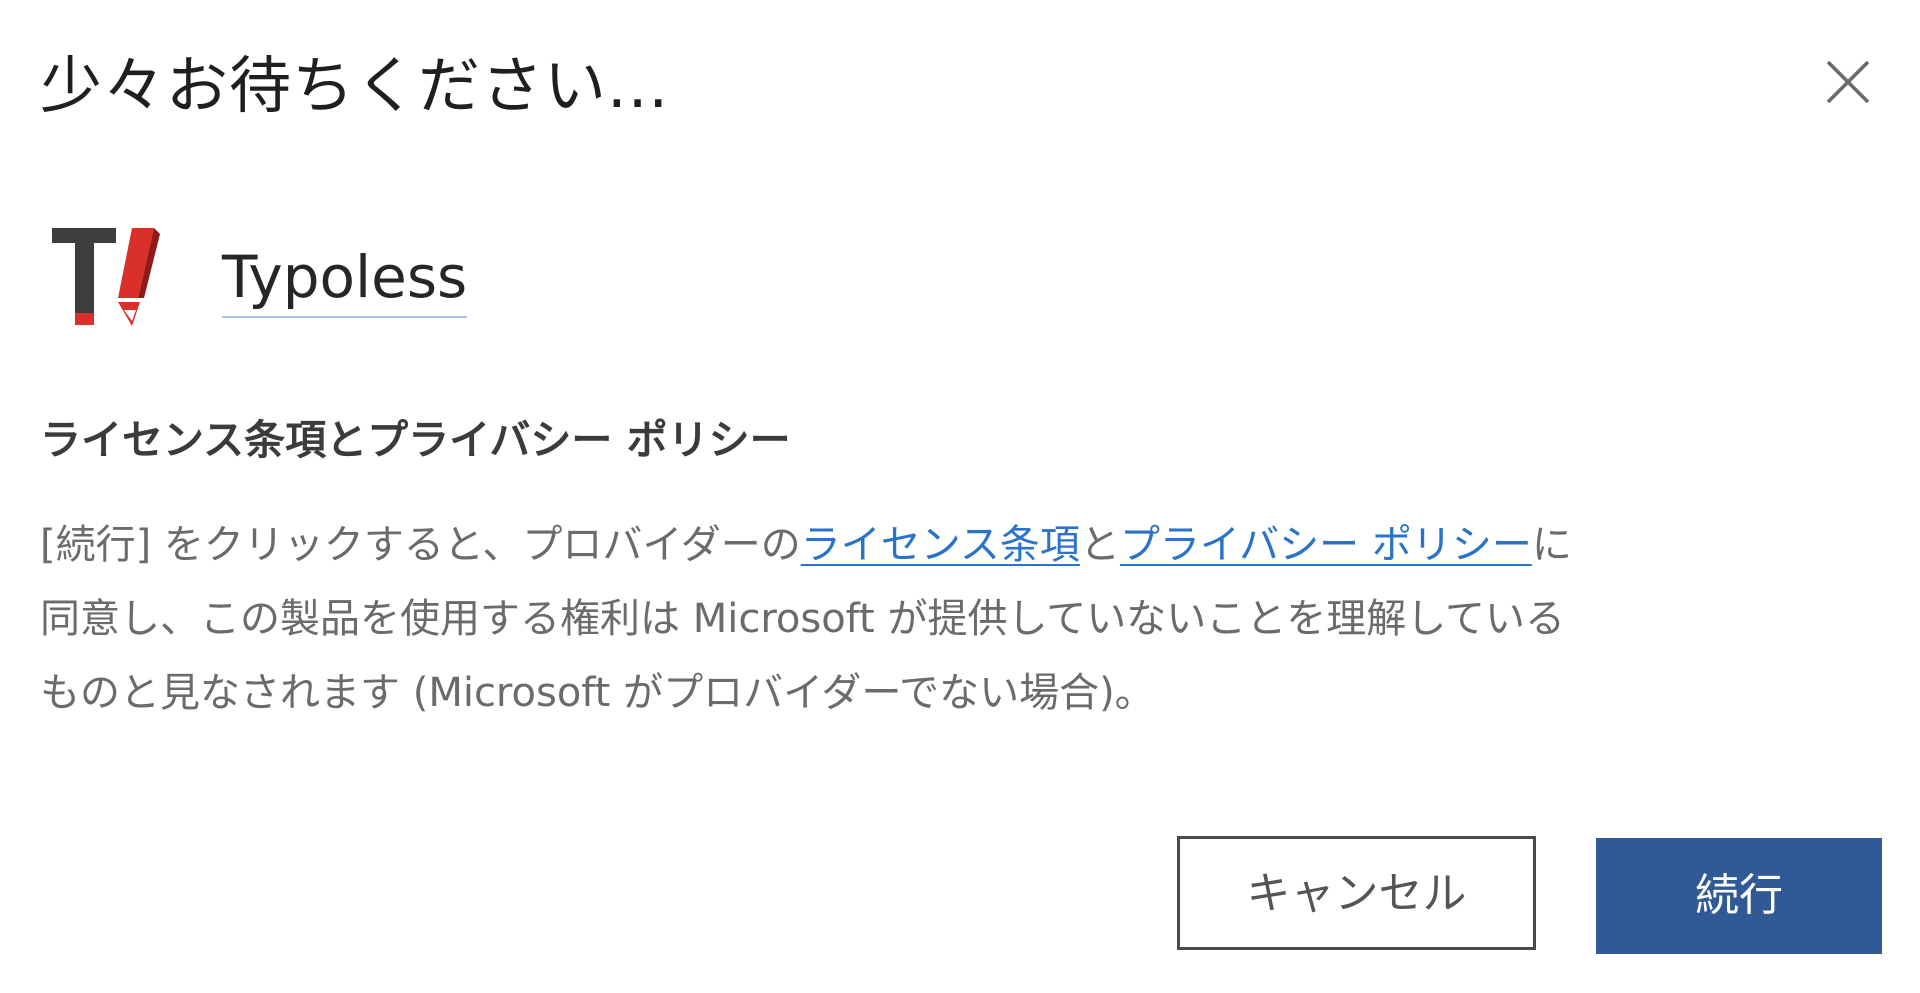 The width and height of the screenshot is (1920, 993). I want to click on terms-heading: ライセンス条項とプライバシー ポリシー, so click(415, 440).